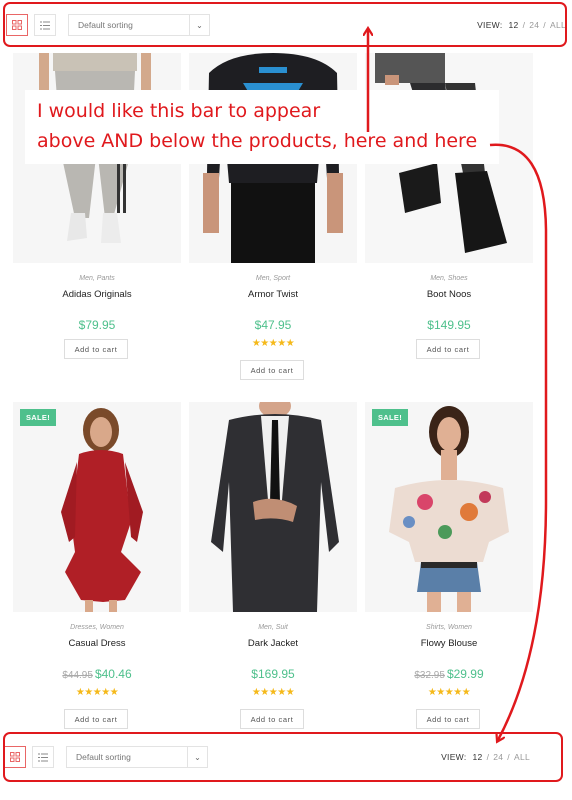 The height and width of the screenshot is (800, 572). Describe the element at coordinates (273, 643) in the screenshot. I see `product-name: Dark Jacket` at that location.